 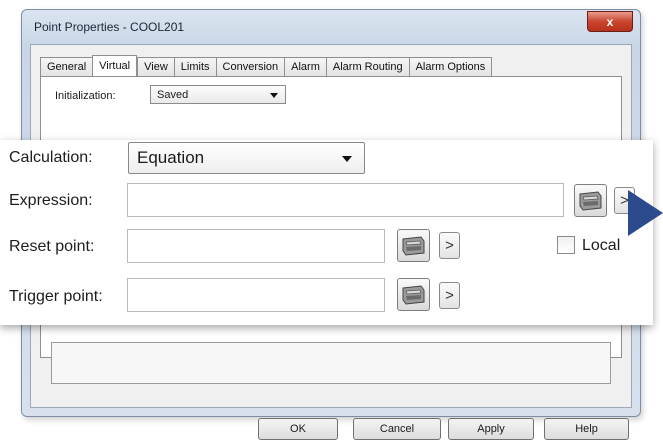 What do you see at coordinates (246, 158) in the screenshot?
I see `calculation-select: Equation` at bounding box center [246, 158].